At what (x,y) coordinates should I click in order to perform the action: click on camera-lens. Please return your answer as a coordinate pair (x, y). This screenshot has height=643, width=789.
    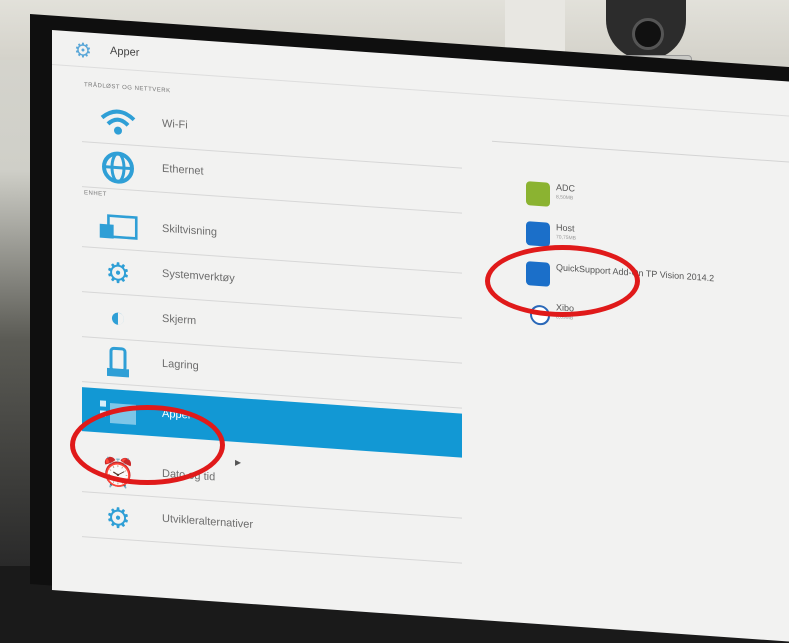
    Looking at the image, I should click on (648, 34).